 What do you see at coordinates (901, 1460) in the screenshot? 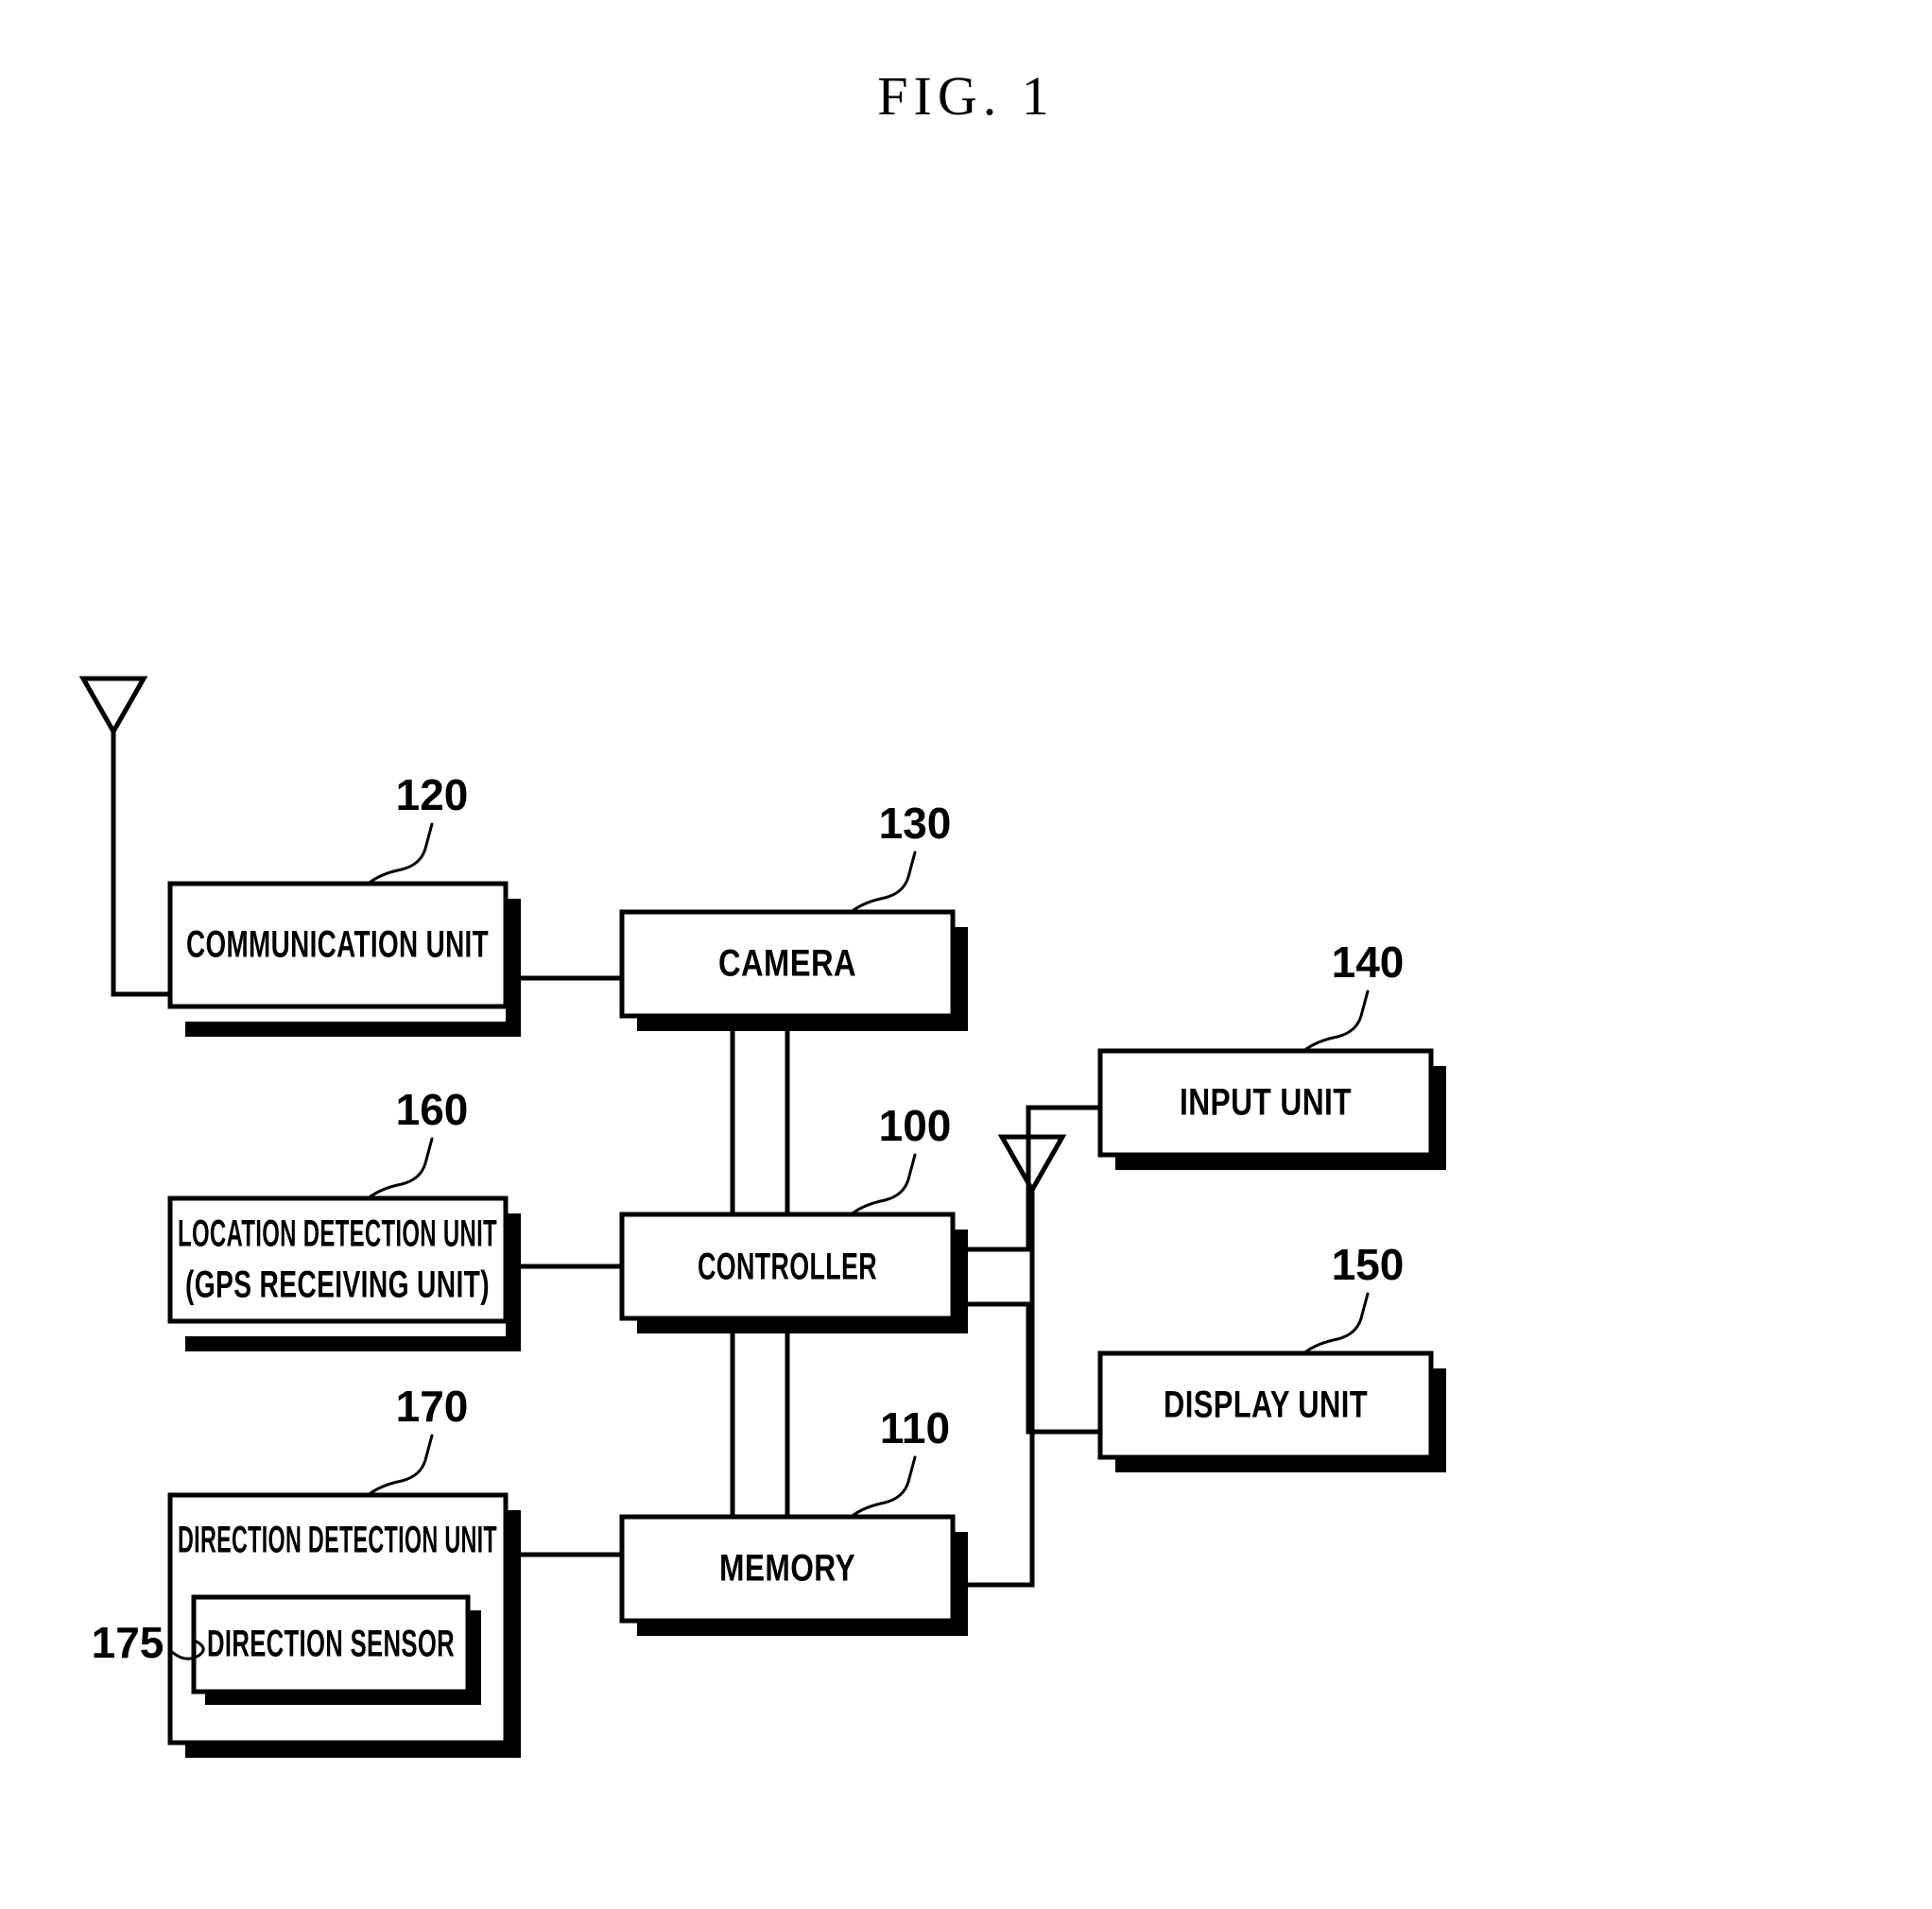
I see `ref-110-group: 110` at bounding box center [901, 1460].